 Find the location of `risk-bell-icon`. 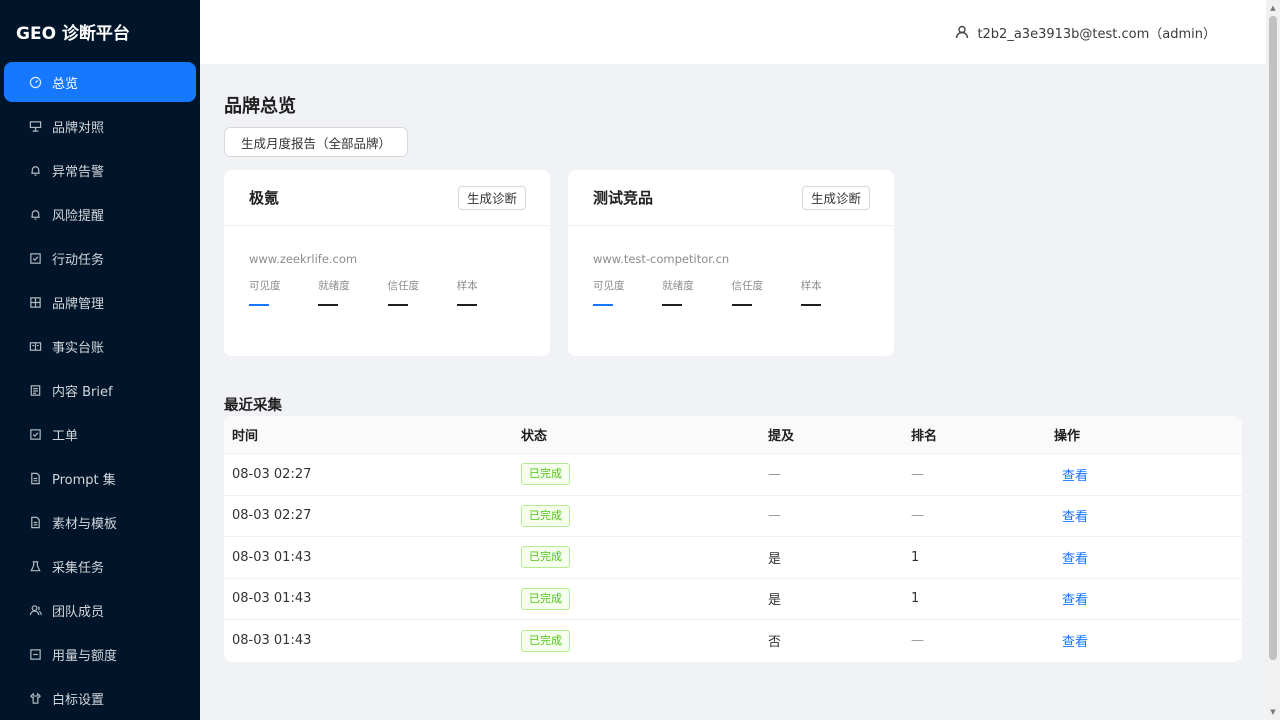

risk-bell-icon is located at coordinates (35, 214).